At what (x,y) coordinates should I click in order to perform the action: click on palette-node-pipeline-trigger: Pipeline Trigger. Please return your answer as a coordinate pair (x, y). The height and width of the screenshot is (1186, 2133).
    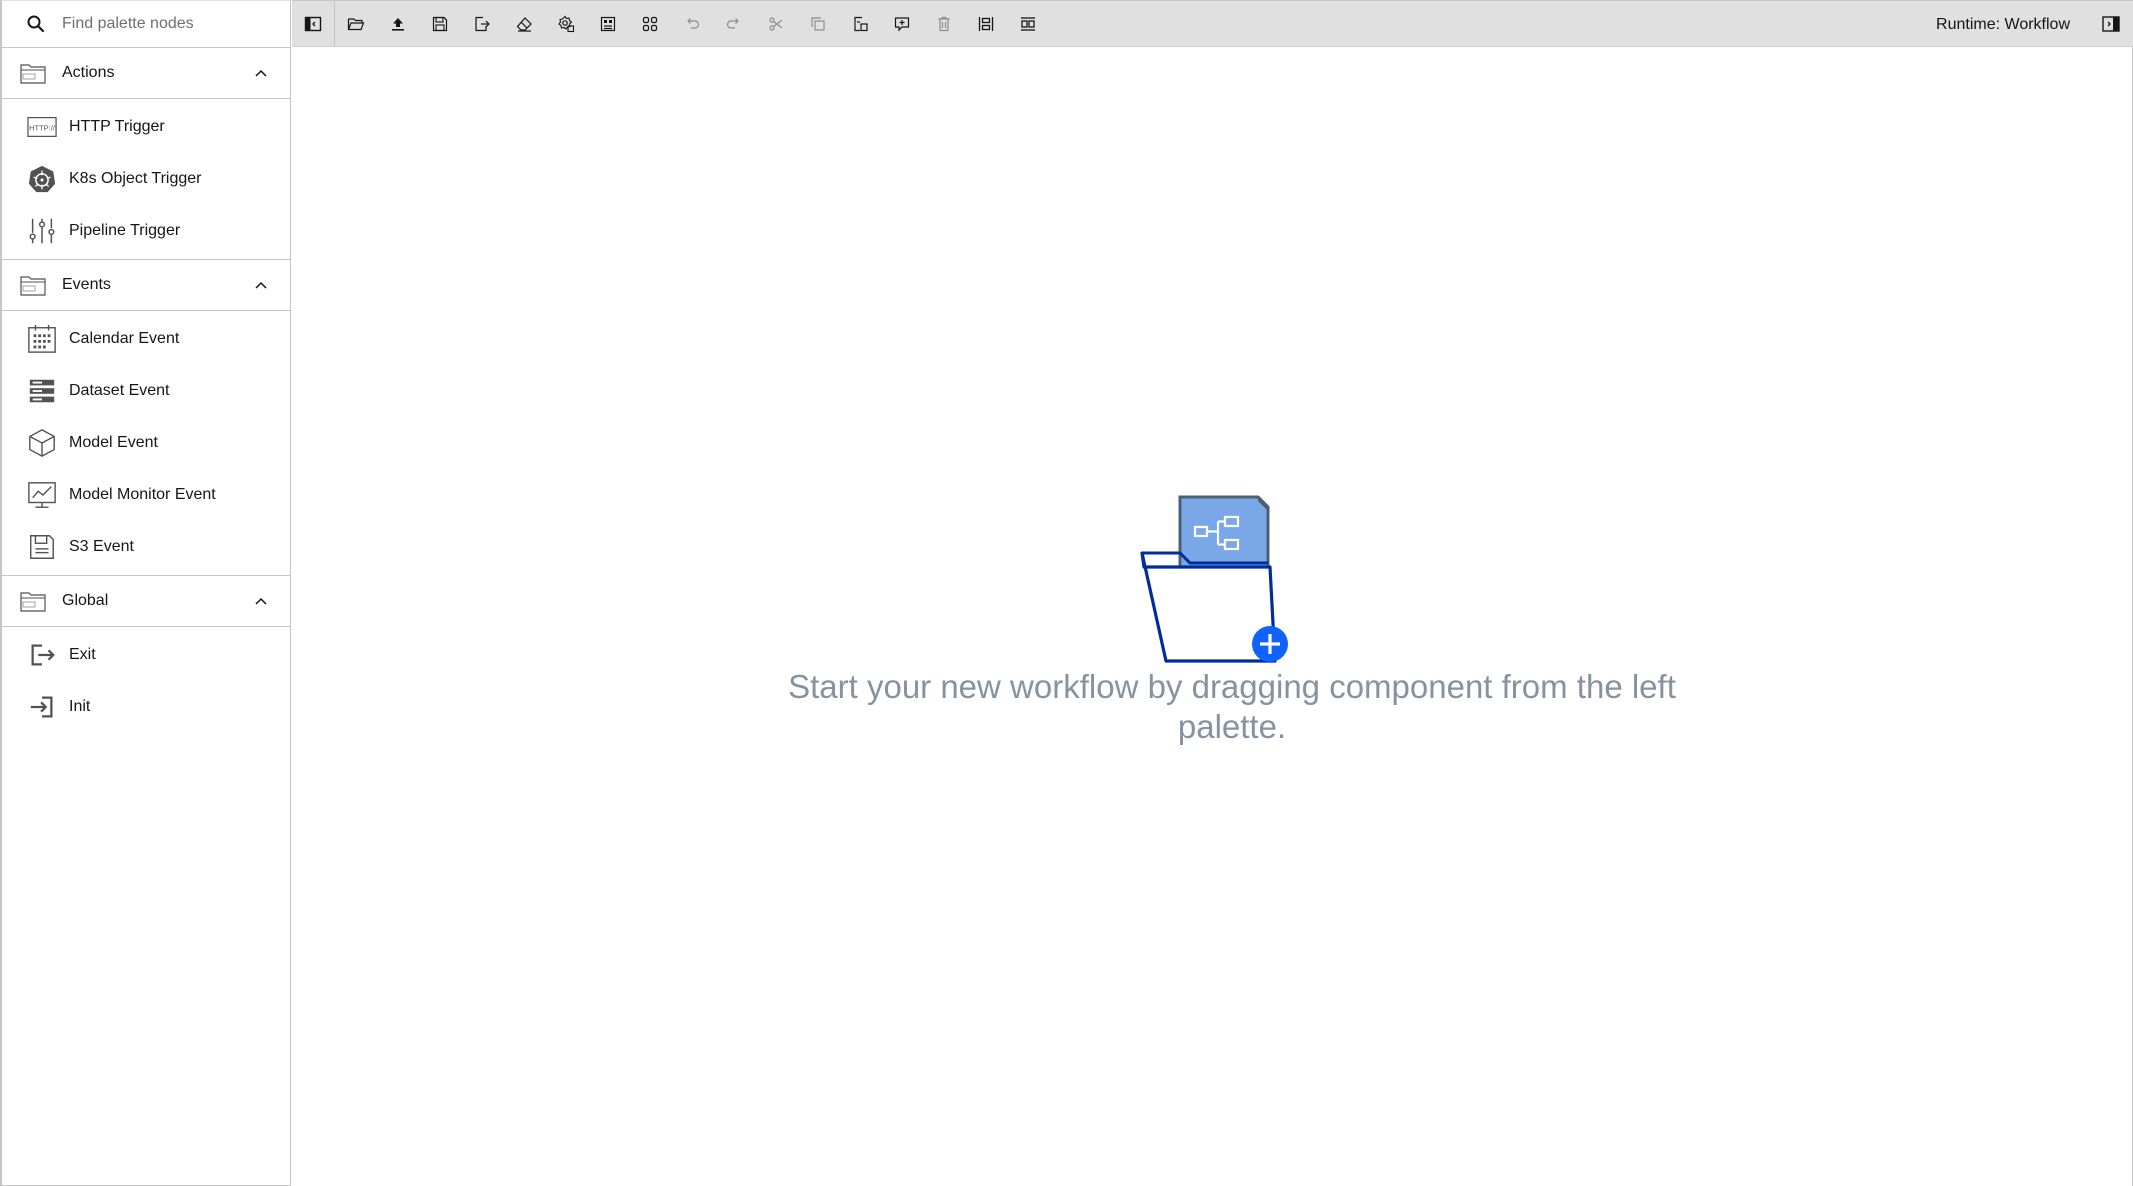
    Looking at the image, I should click on (146, 231).